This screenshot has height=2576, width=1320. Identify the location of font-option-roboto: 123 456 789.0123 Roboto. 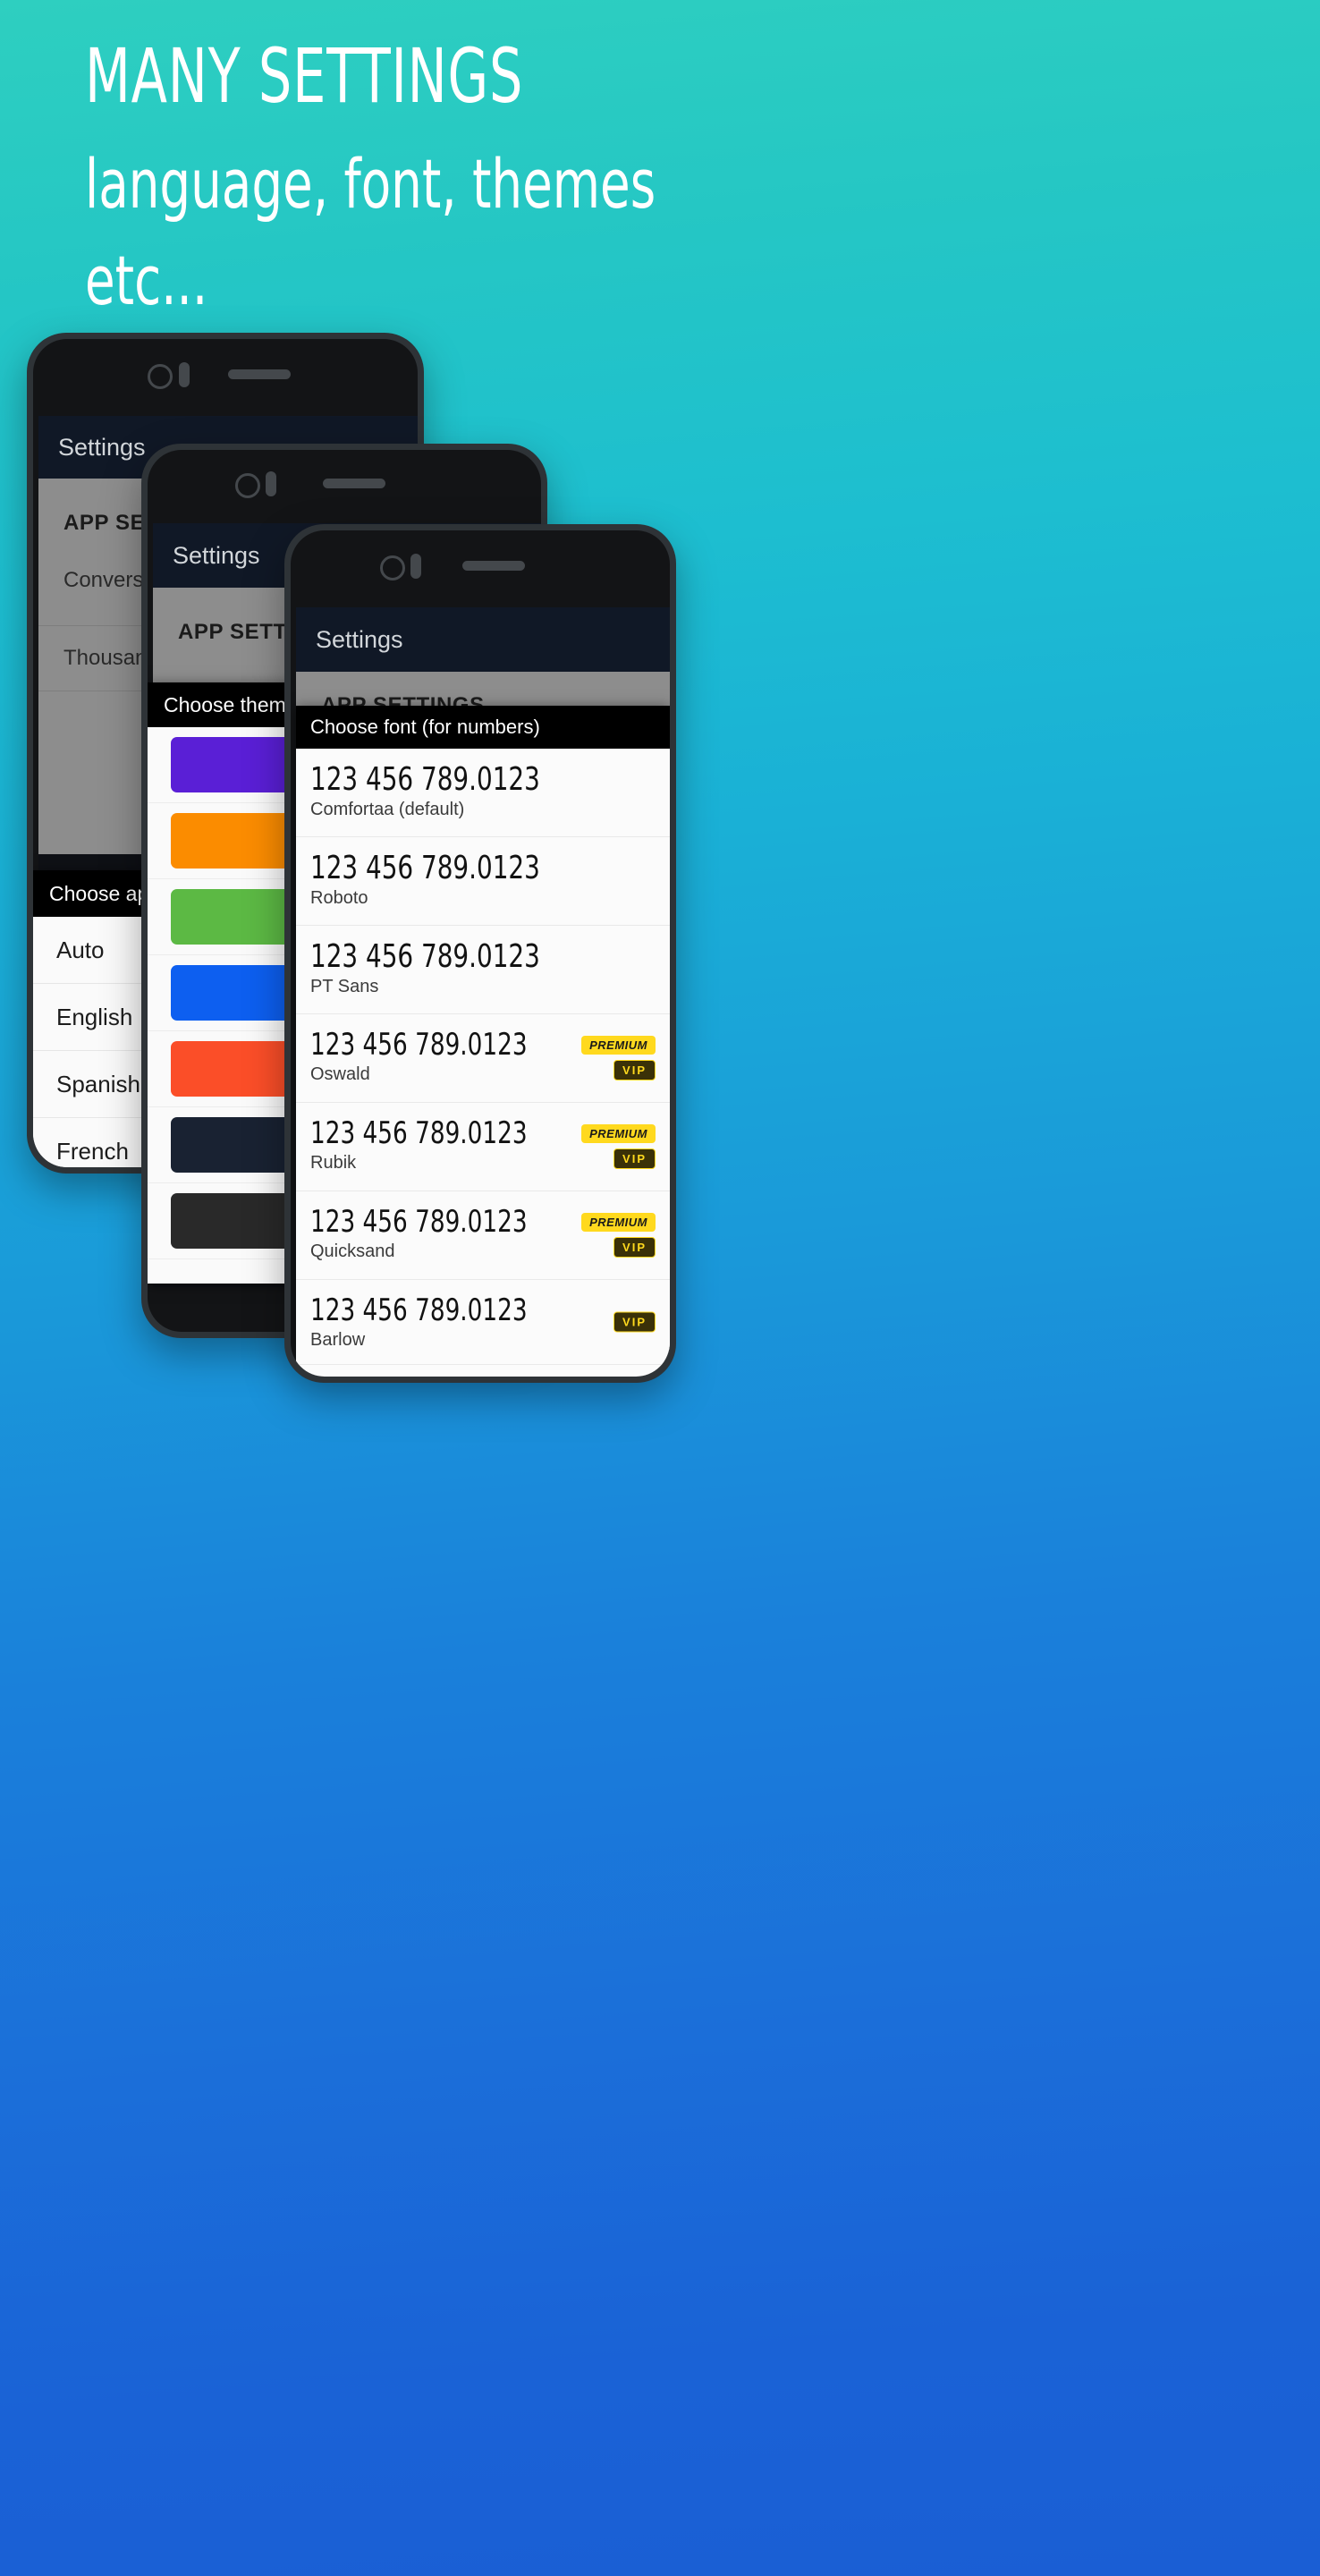
(483, 881).